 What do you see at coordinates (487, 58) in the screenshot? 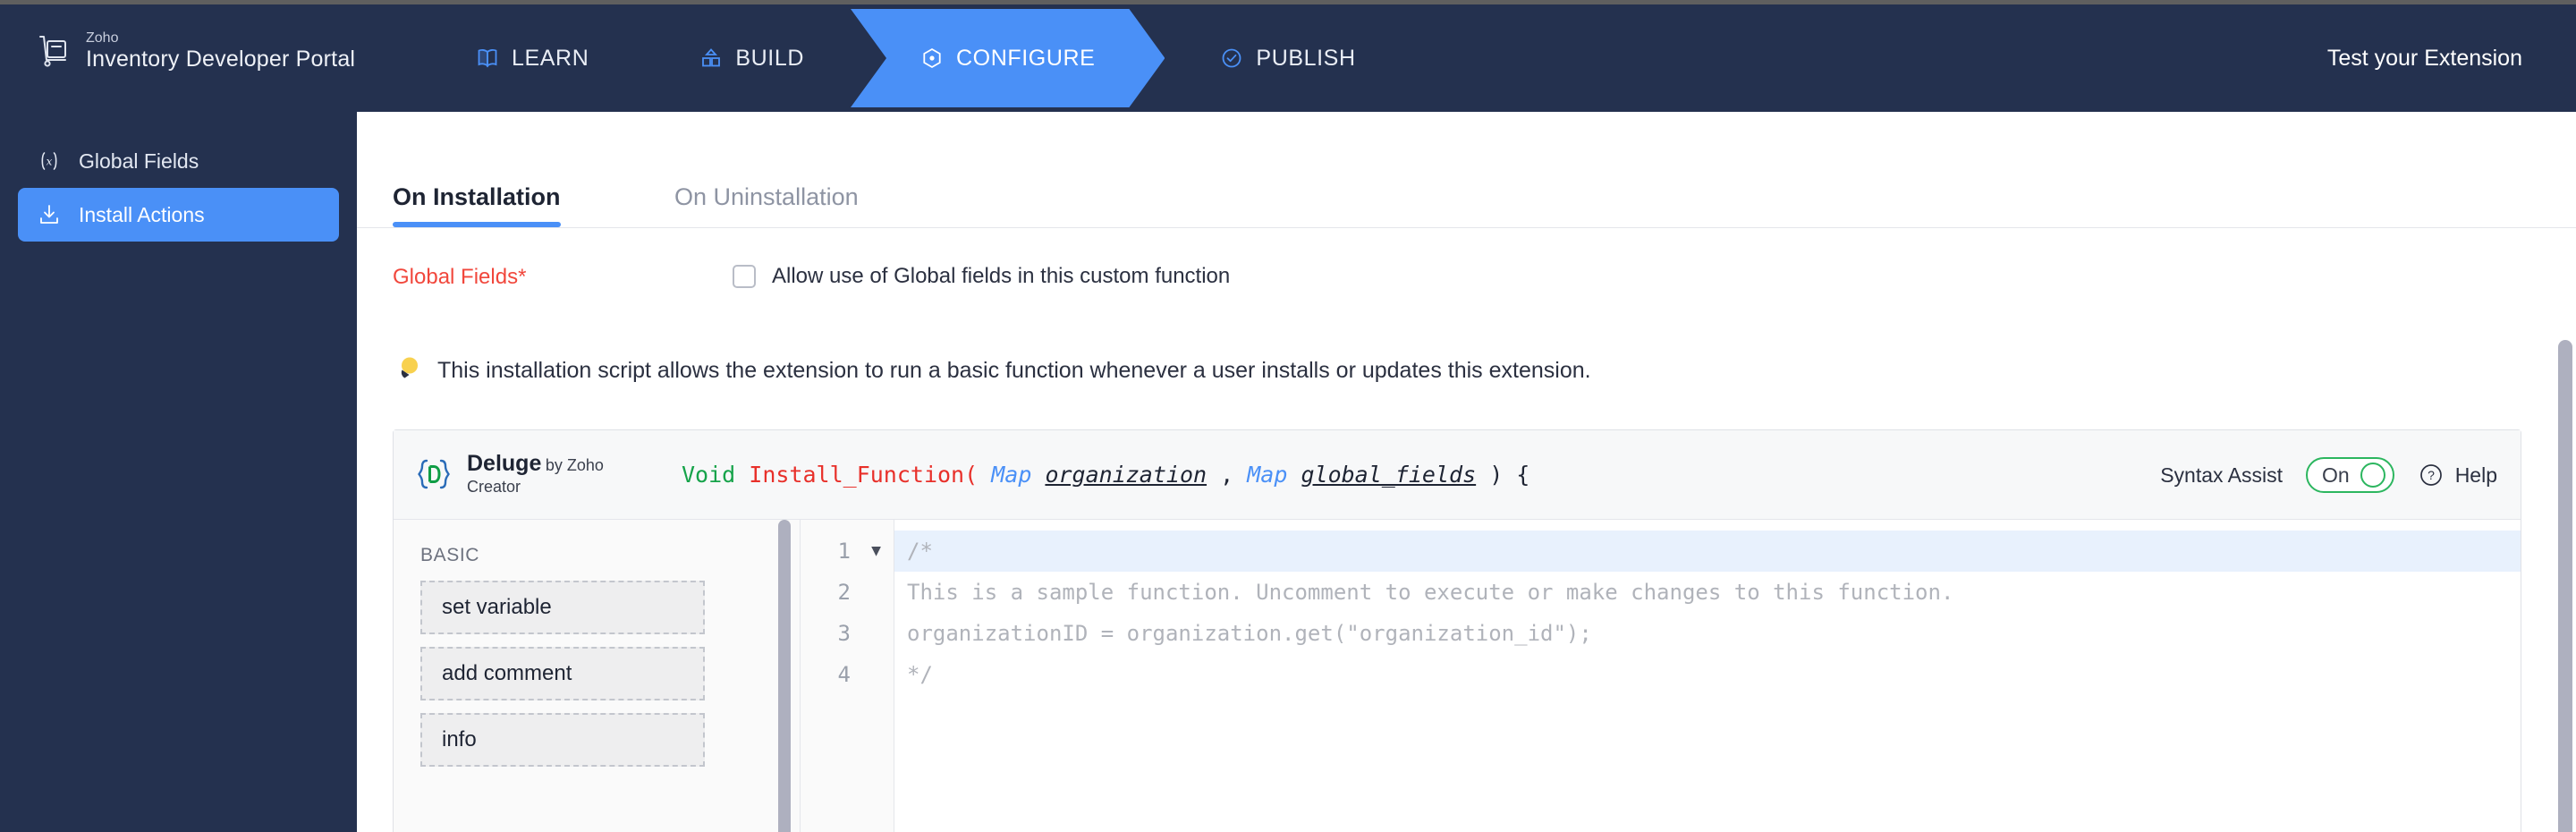
I see `book-icon` at bounding box center [487, 58].